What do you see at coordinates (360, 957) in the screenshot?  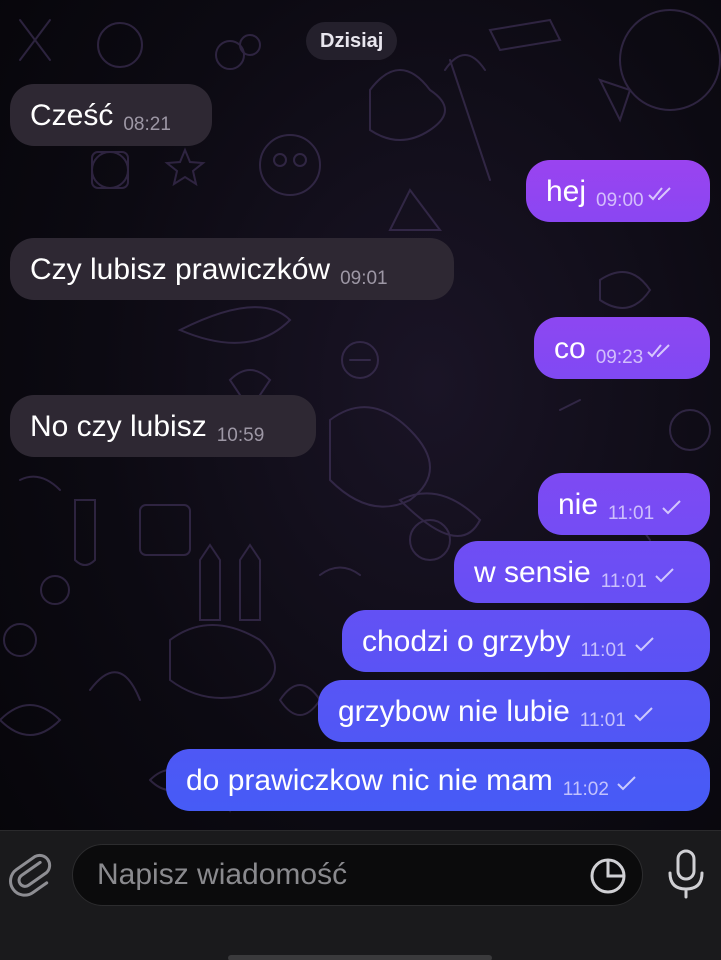 I see `home-indicator` at bounding box center [360, 957].